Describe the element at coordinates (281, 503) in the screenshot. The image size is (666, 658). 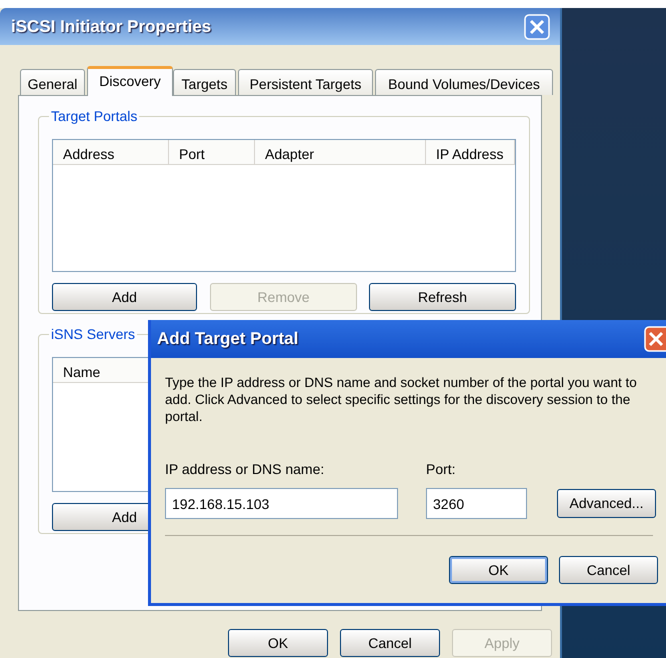
I see `ip-address-field: 192.168.15.103` at that location.